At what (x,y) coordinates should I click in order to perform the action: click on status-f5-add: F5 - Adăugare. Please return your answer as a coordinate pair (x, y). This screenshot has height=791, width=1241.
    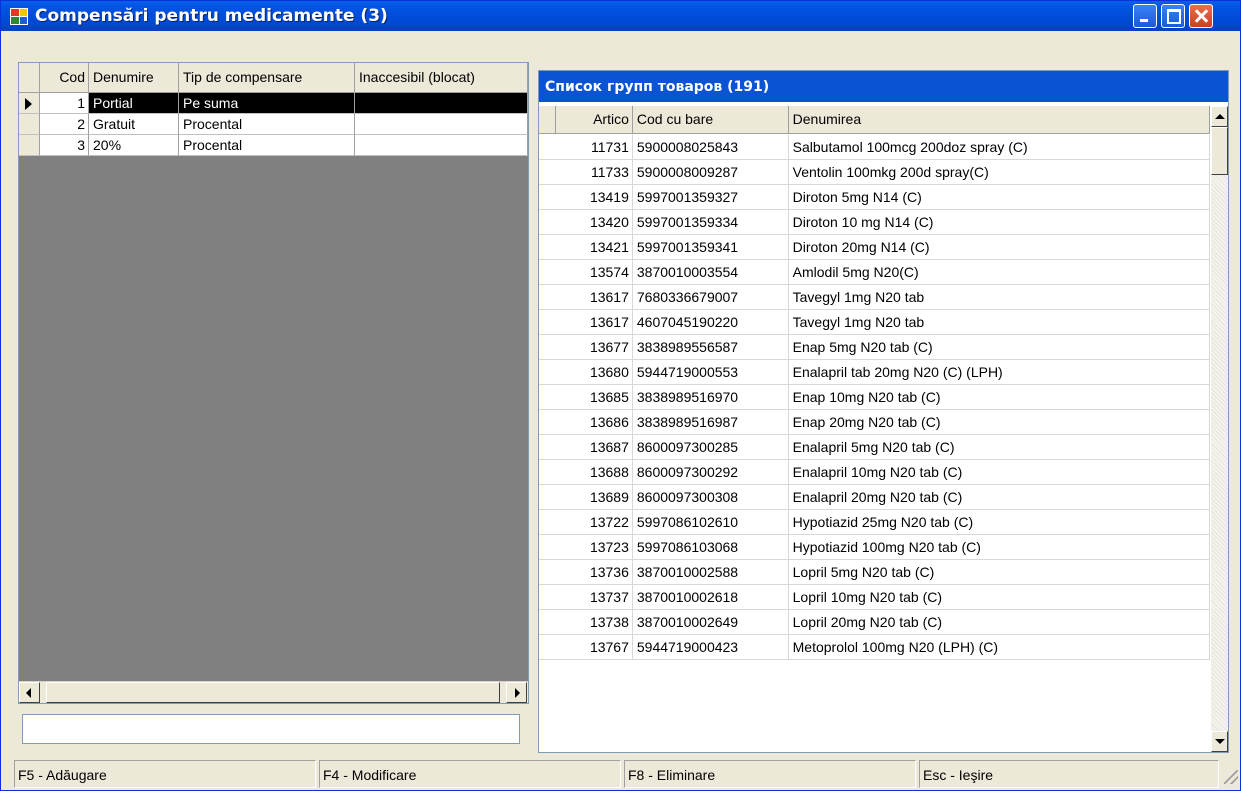
    Looking at the image, I should click on (165, 774).